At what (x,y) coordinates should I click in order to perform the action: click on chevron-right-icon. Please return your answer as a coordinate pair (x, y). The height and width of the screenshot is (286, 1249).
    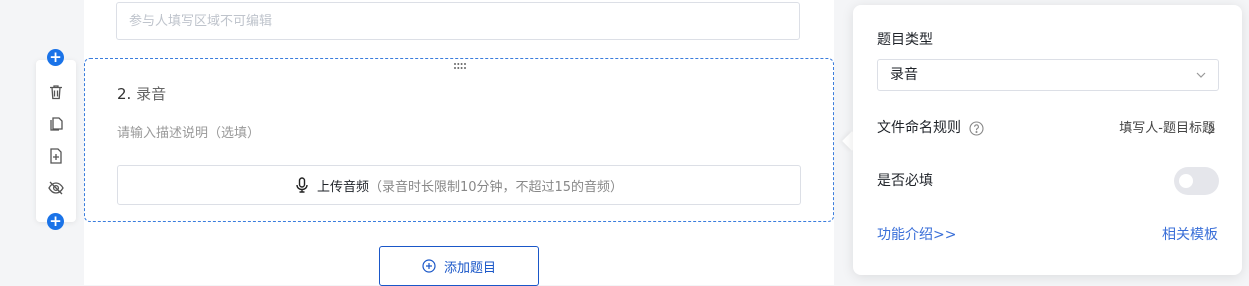
    Looking at the image, I should click on (1211, 129).